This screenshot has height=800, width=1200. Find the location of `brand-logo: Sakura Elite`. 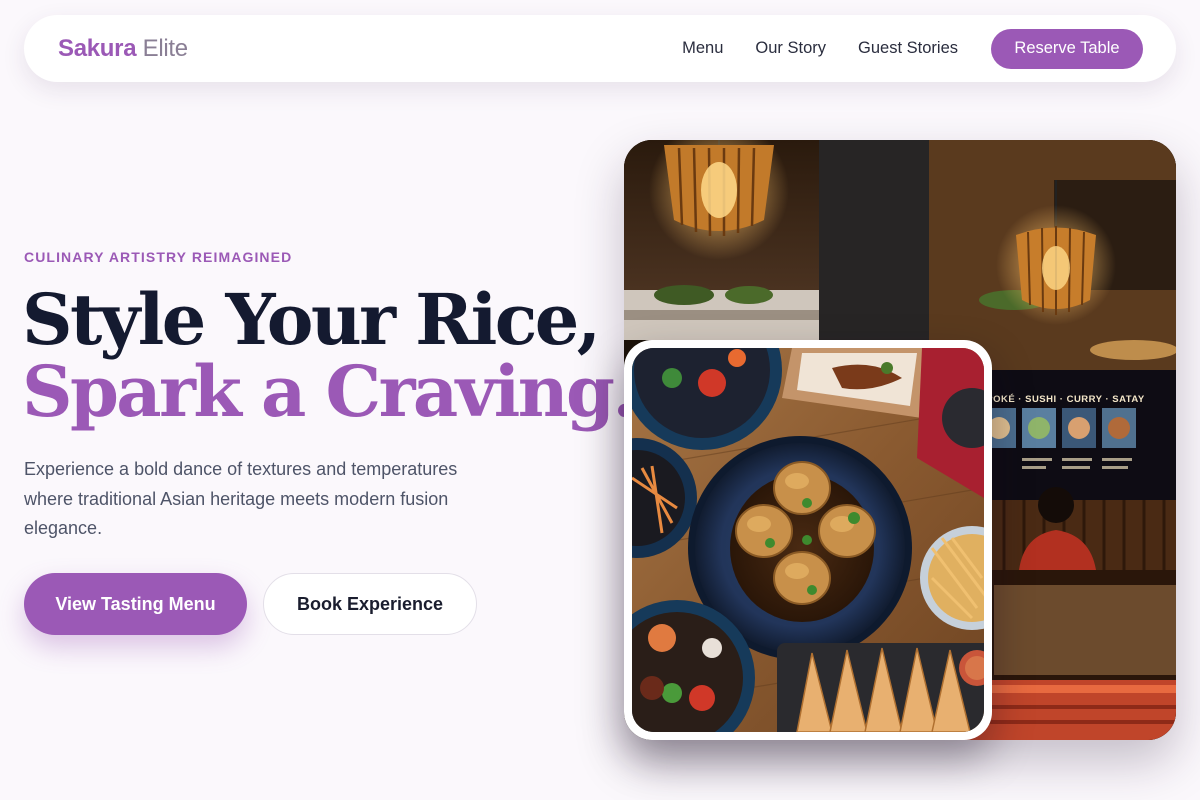

brand-logo: Sakura Elite is located at coordinates (123, 49).